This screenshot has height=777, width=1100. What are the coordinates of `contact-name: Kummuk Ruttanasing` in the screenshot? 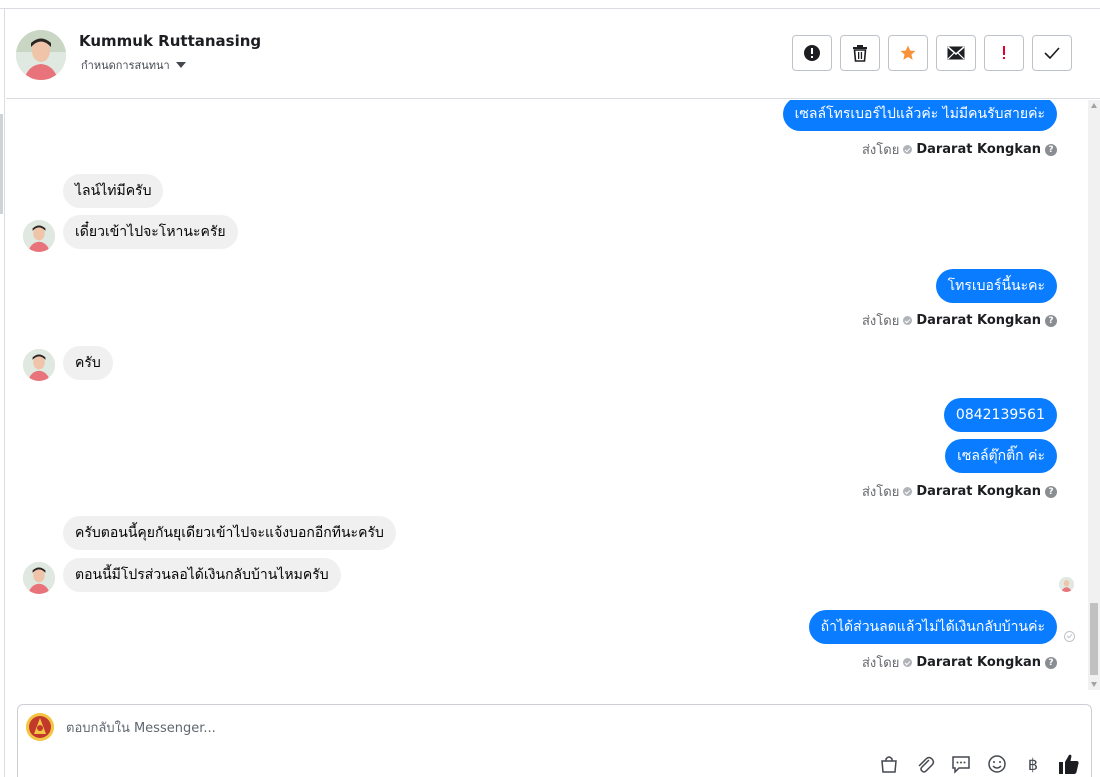 It's located at (170, 41).